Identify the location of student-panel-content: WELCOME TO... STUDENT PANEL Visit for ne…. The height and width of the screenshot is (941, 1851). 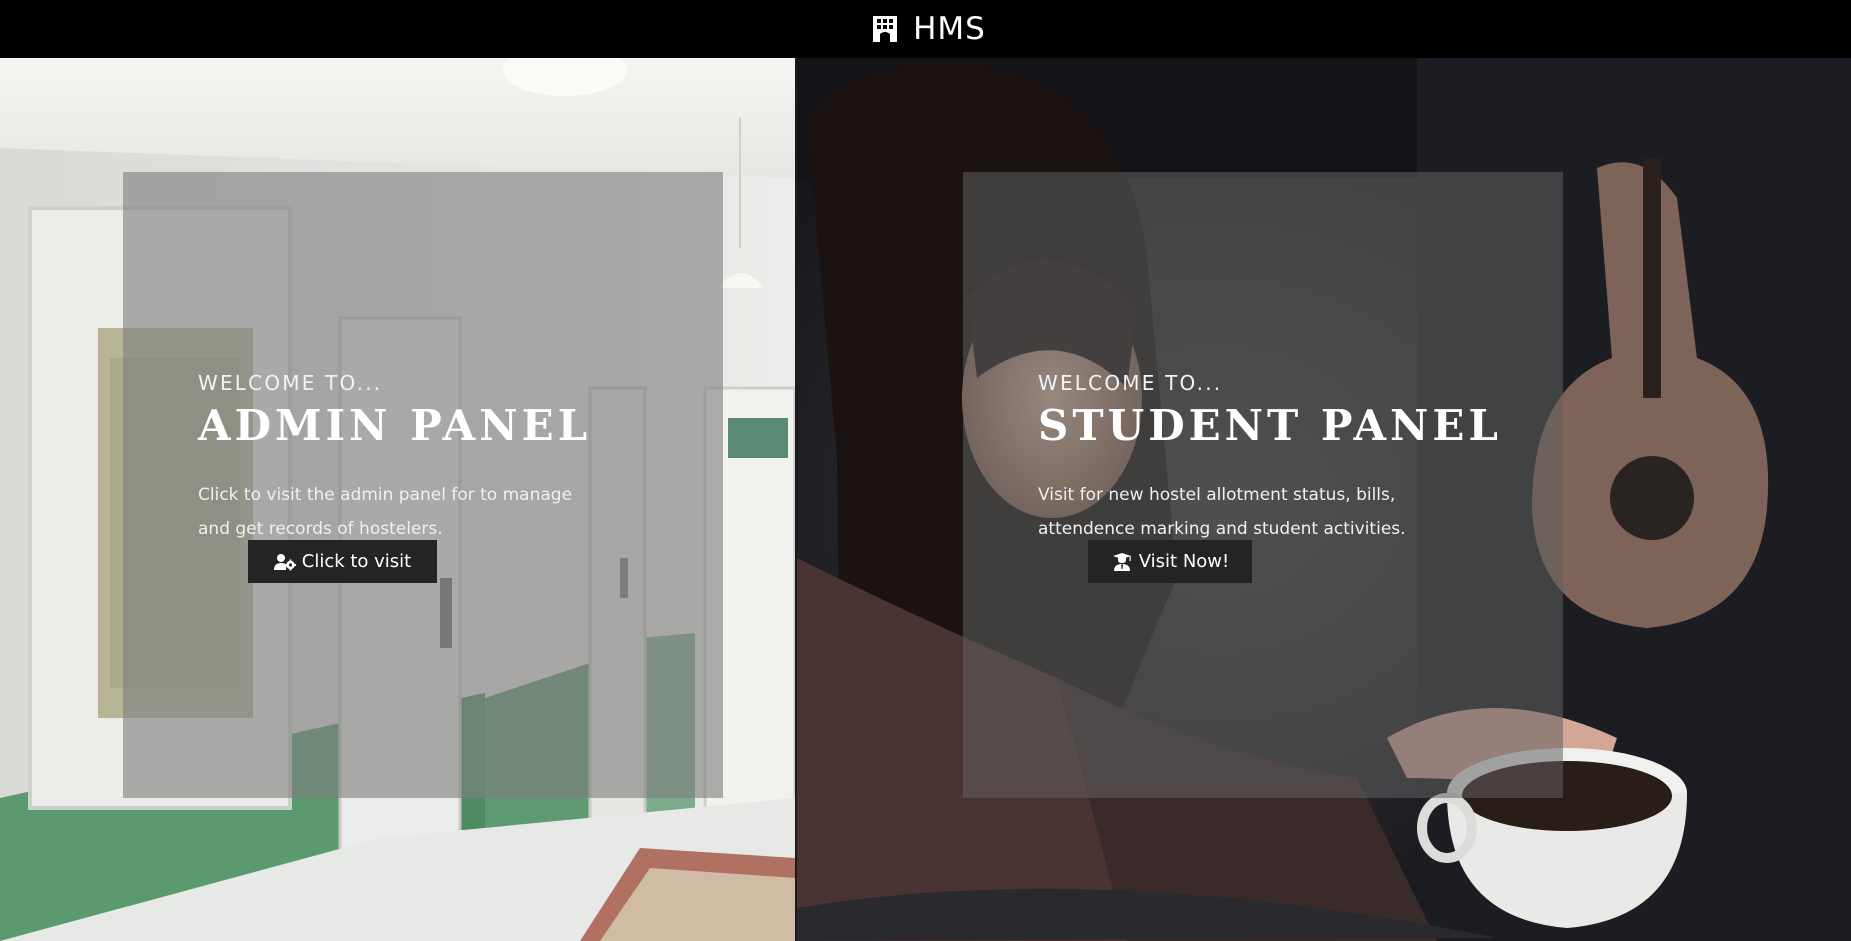
(1273, 458).